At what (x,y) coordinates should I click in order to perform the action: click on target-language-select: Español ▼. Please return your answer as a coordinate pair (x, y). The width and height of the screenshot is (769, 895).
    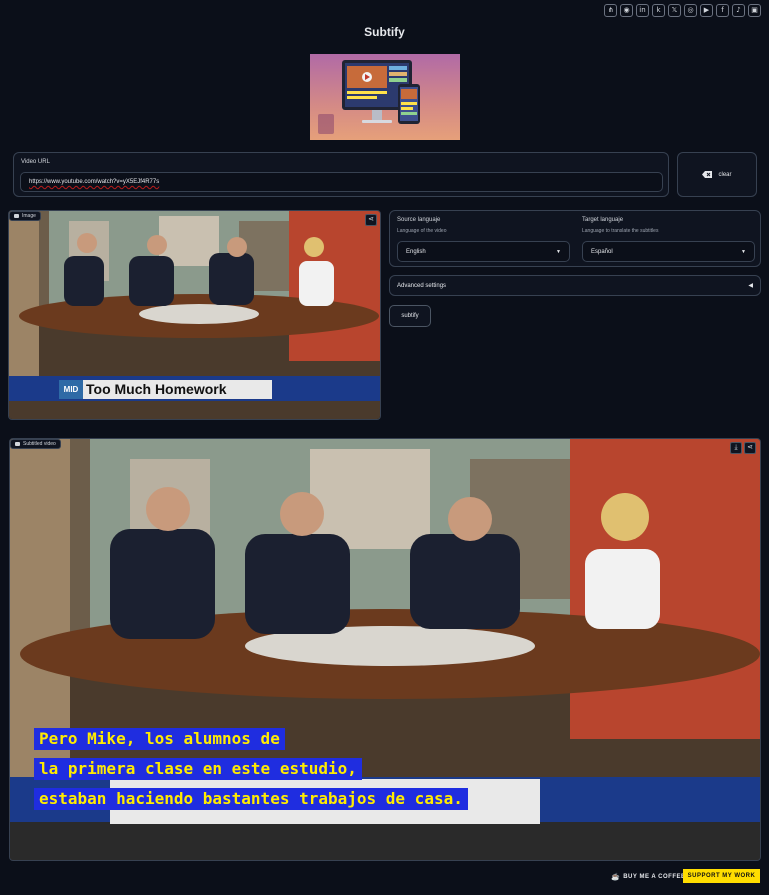
    Looking at the image, I should click on (668, 251).